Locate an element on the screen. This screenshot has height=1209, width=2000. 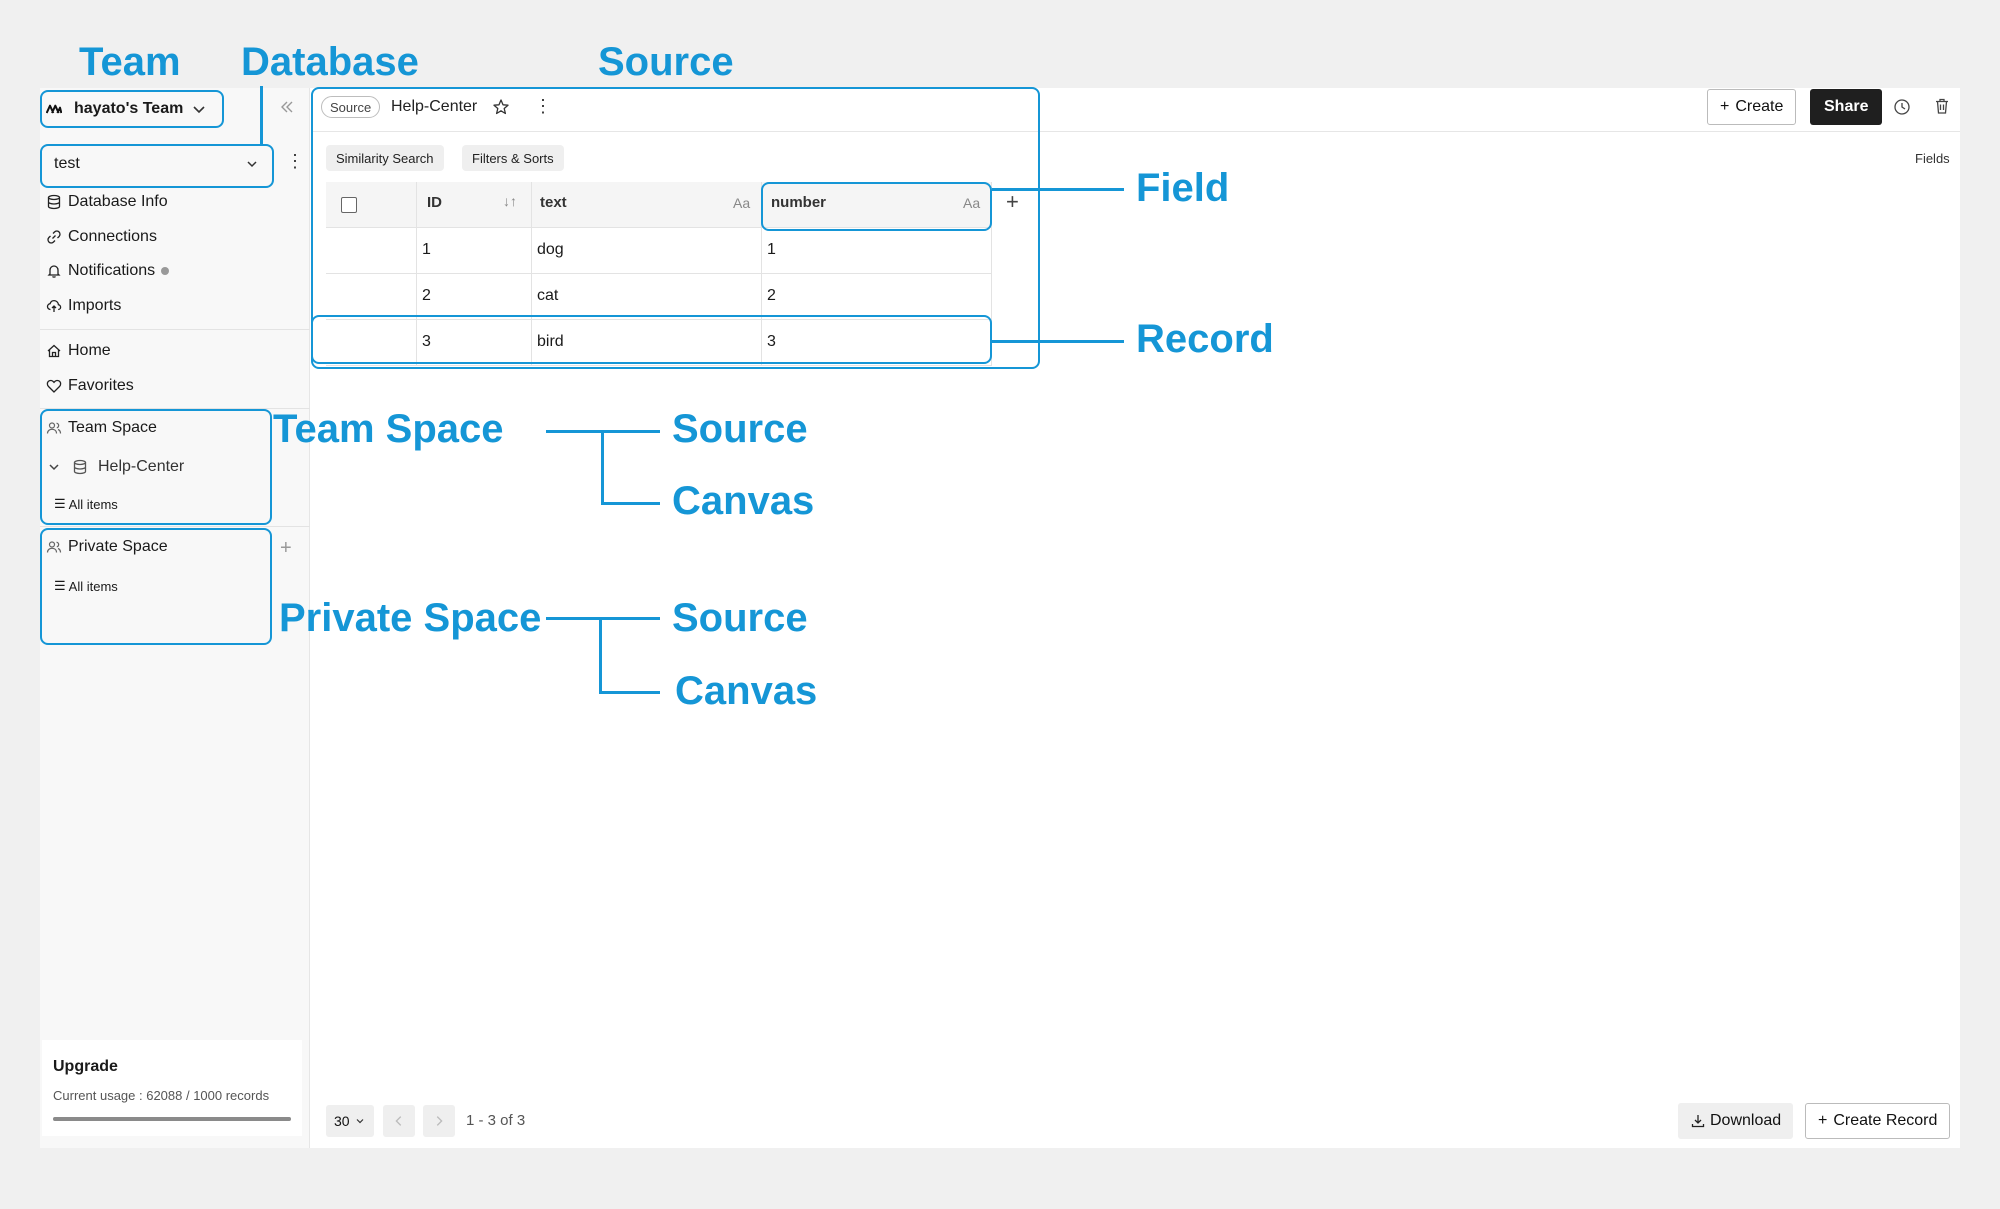
chevron-right-icon is located at coordinates (439, 1121).